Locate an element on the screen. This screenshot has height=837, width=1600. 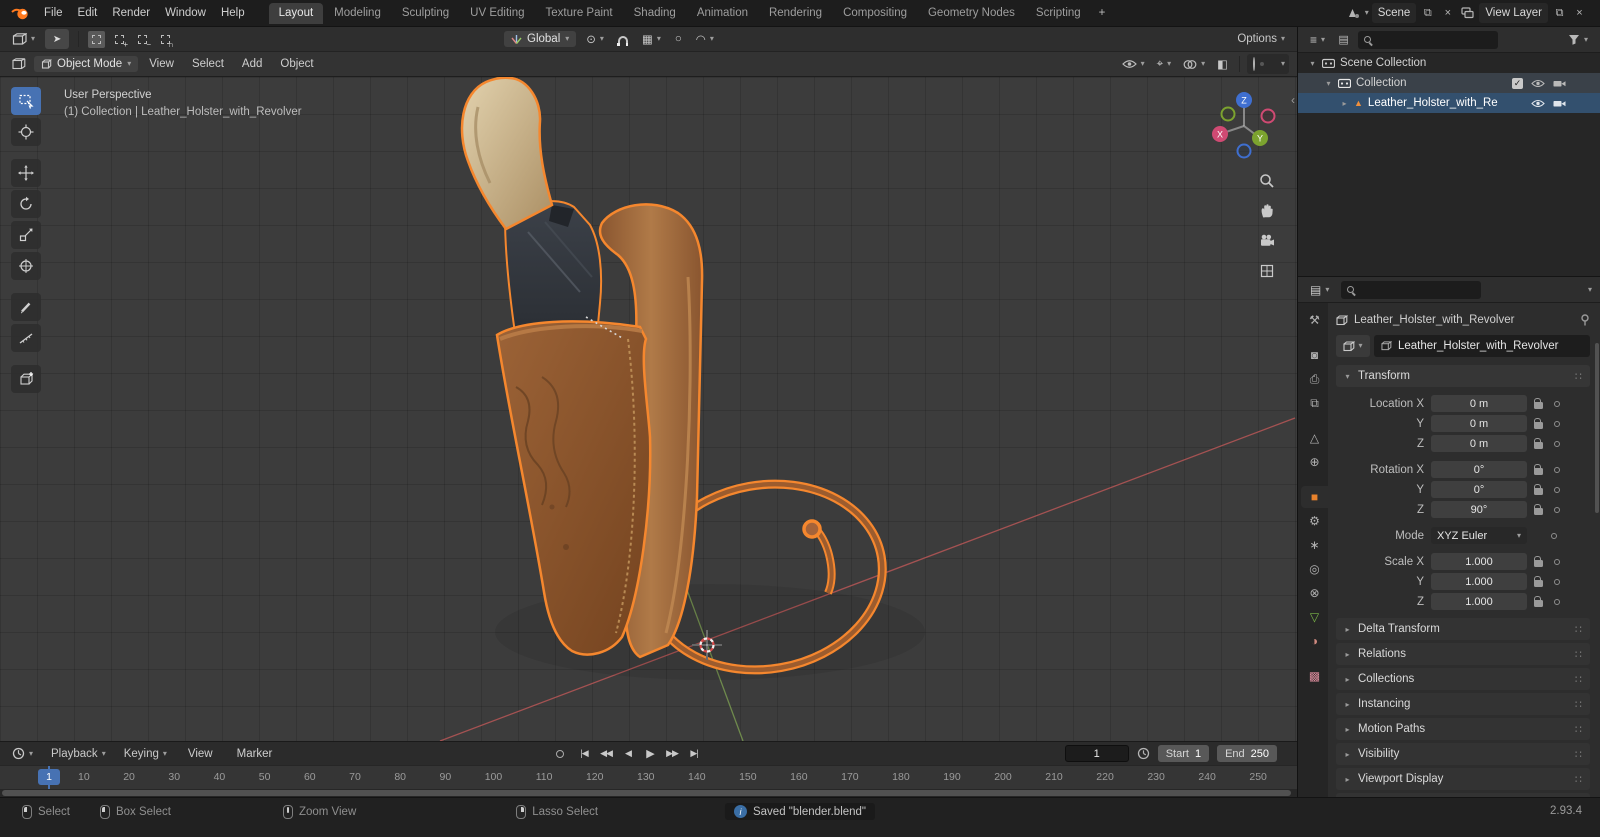
tab-texture: ▩ is located at coordinates (1314, 676).